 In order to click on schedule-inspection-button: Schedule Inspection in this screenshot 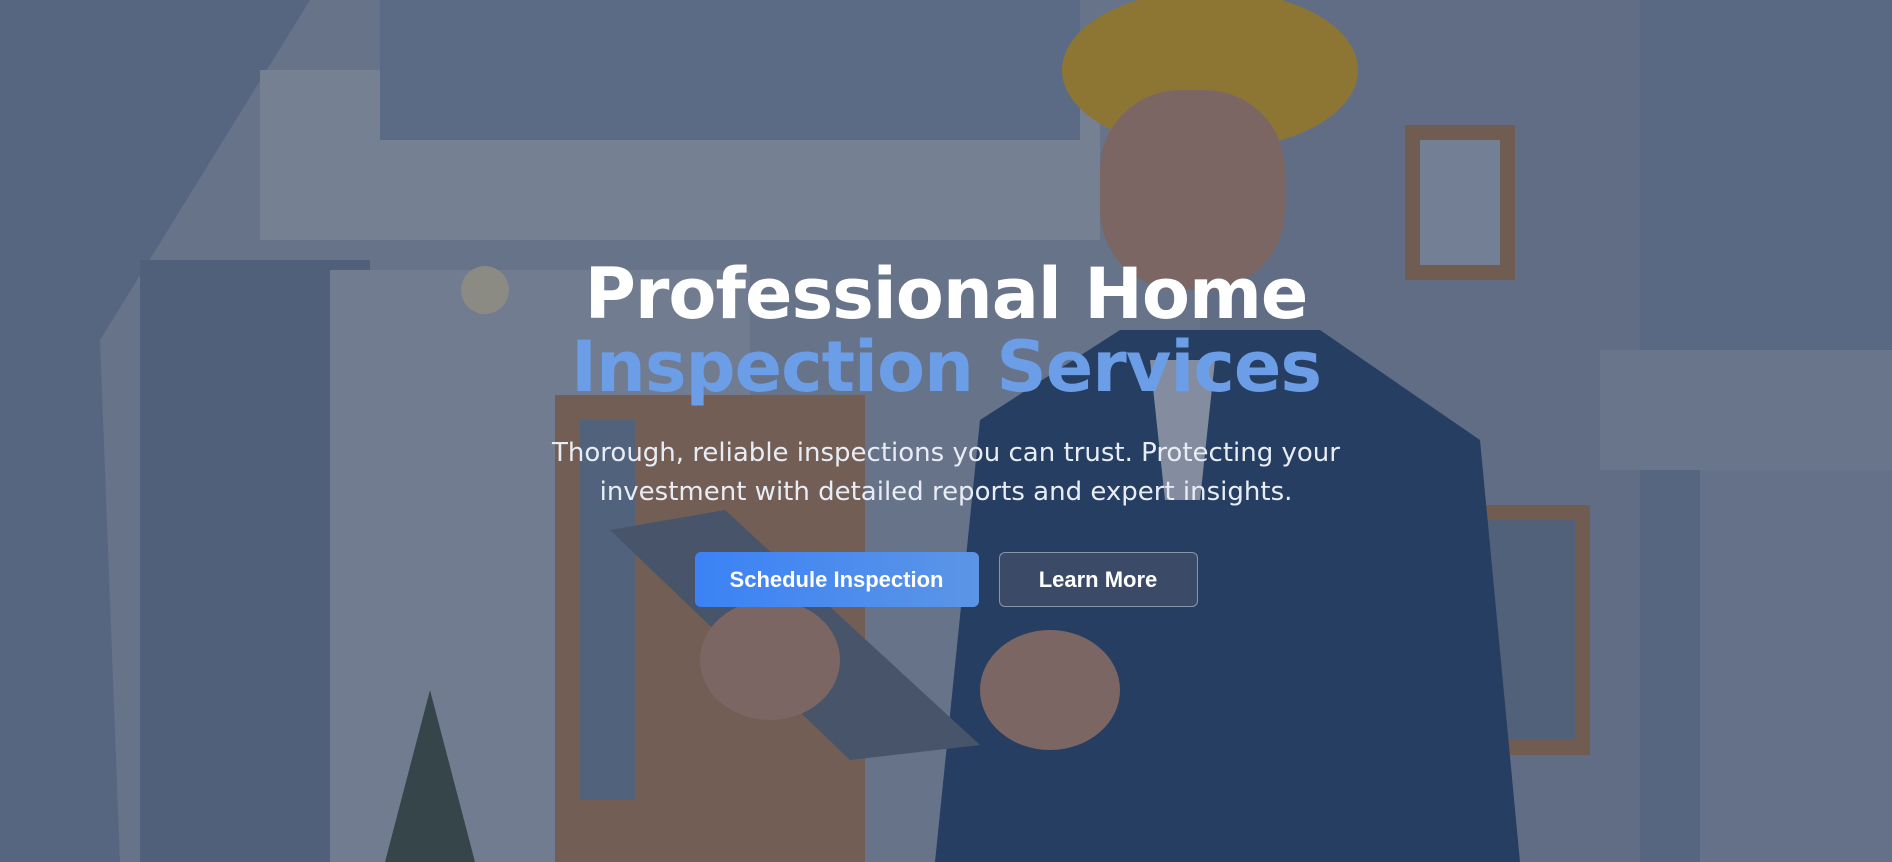, I will do `click(836, 579)`.